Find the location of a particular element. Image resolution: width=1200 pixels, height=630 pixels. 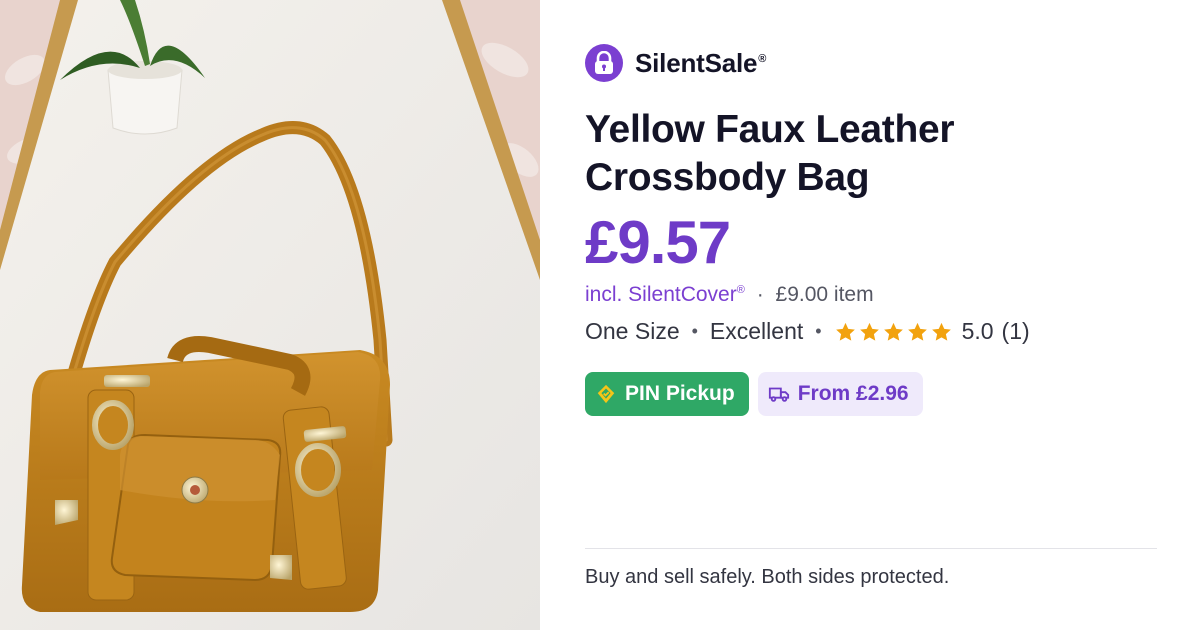

item-price: £9.00 item is located at coordinates (824, 294).